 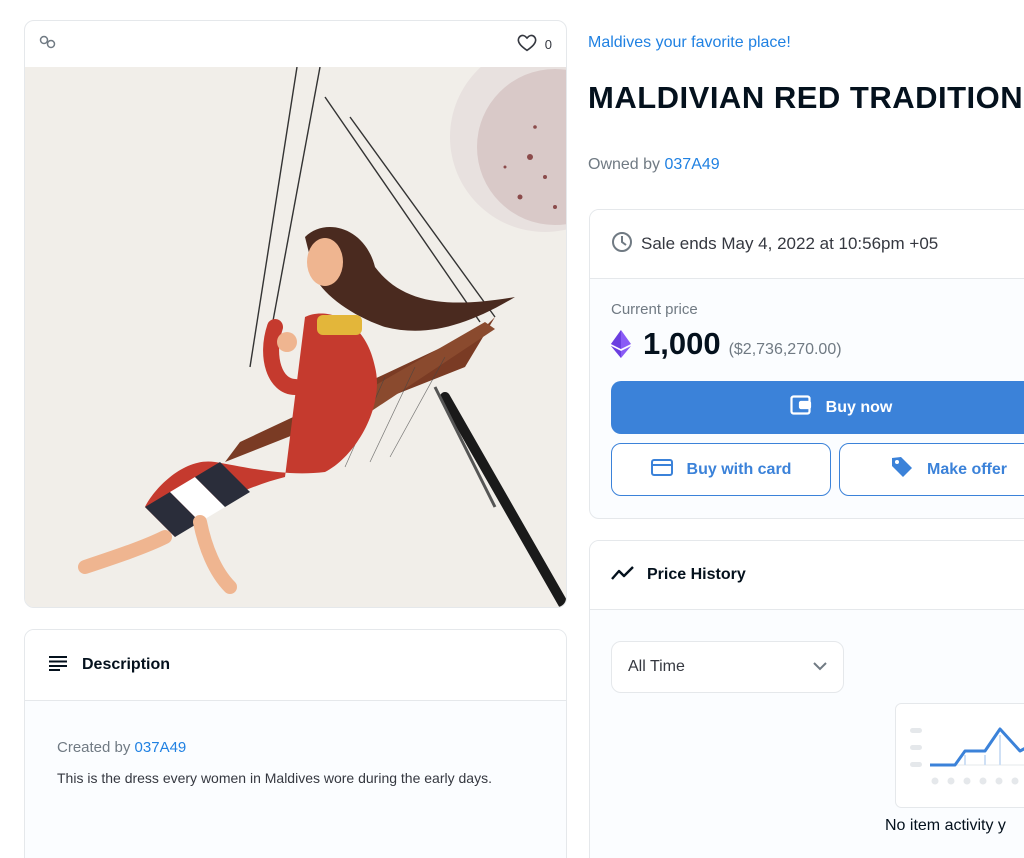 What do you see at coordinates (790, 243) in the screenshot?
I see `sale-ends-text: Sale ends May 4, 2022 at 10:56pm +05` at bounding box center [790, 243].